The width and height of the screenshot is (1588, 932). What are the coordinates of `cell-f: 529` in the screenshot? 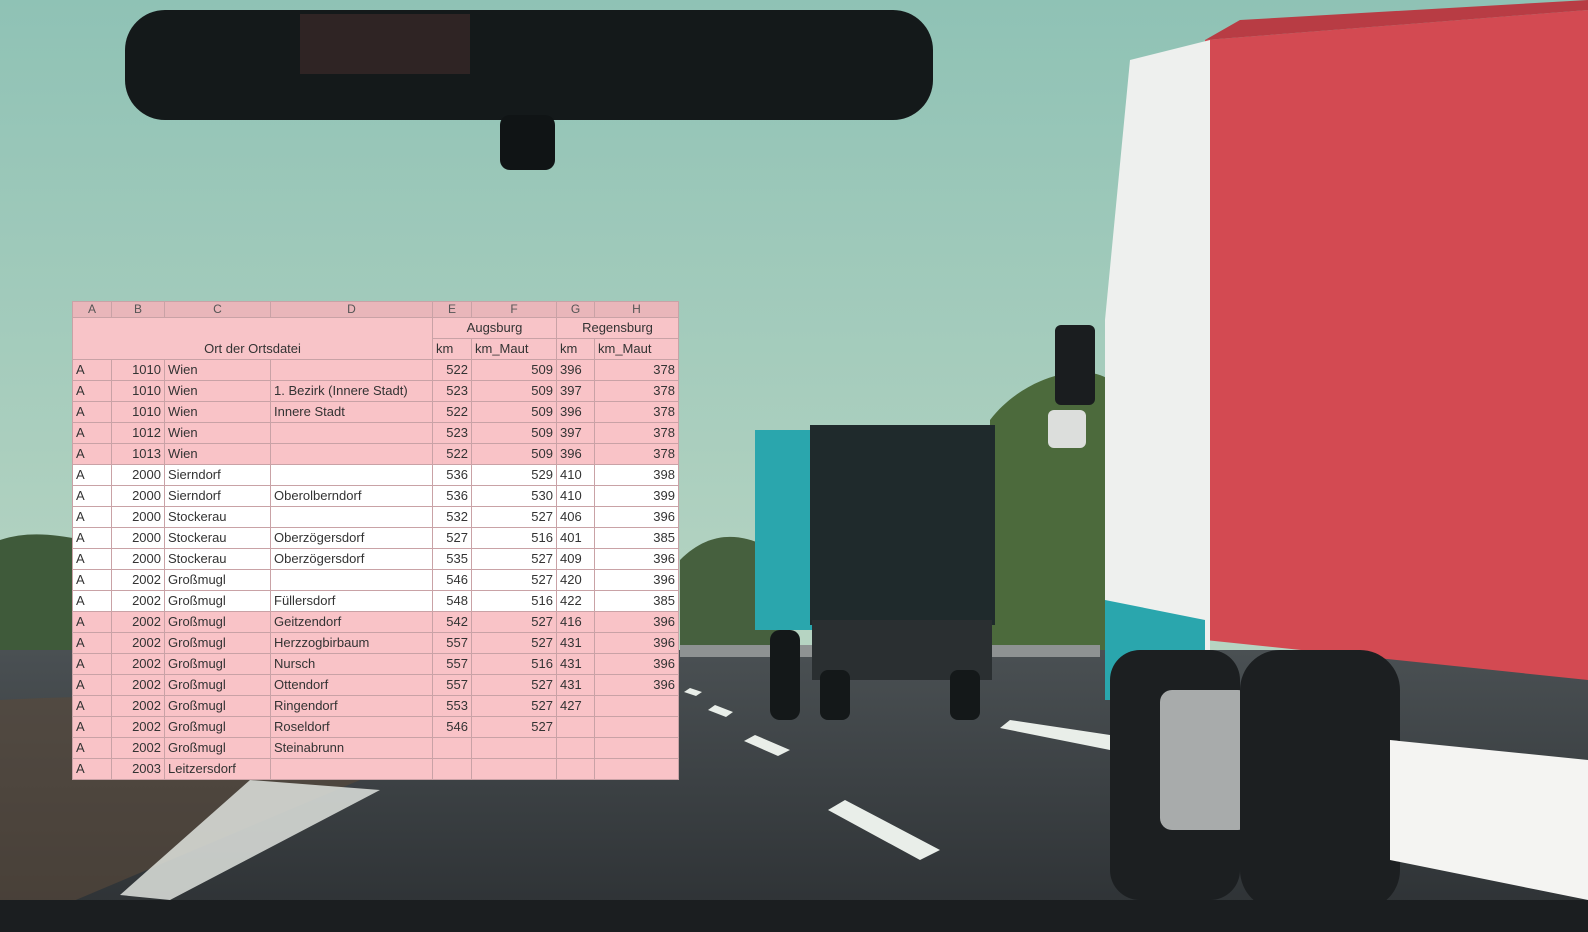 It's located at (514, 475).